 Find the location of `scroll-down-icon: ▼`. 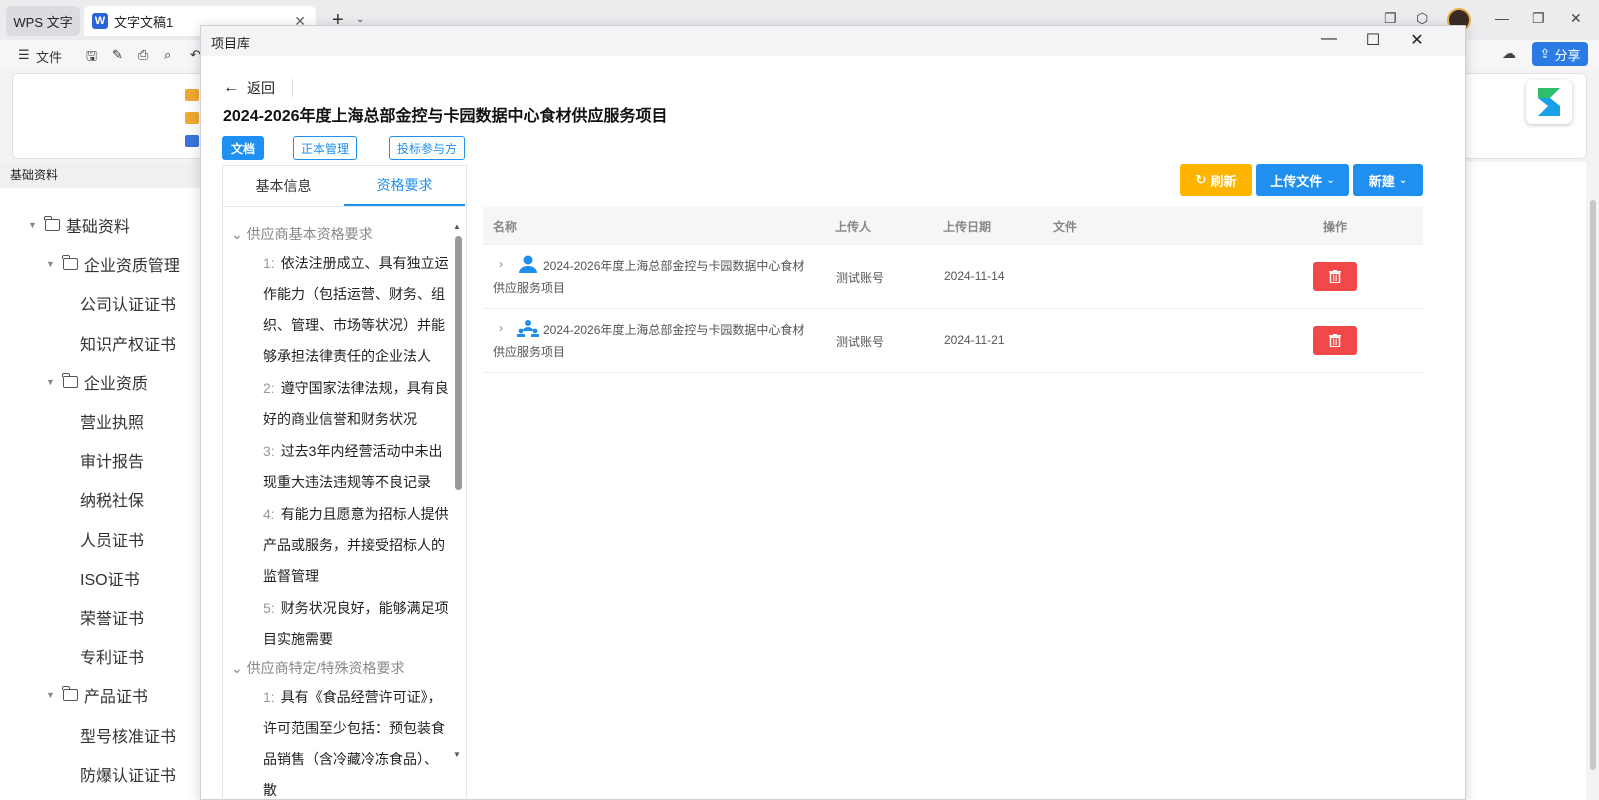

scroll-down-icon: ▼ is located at coordinates (457, 754).